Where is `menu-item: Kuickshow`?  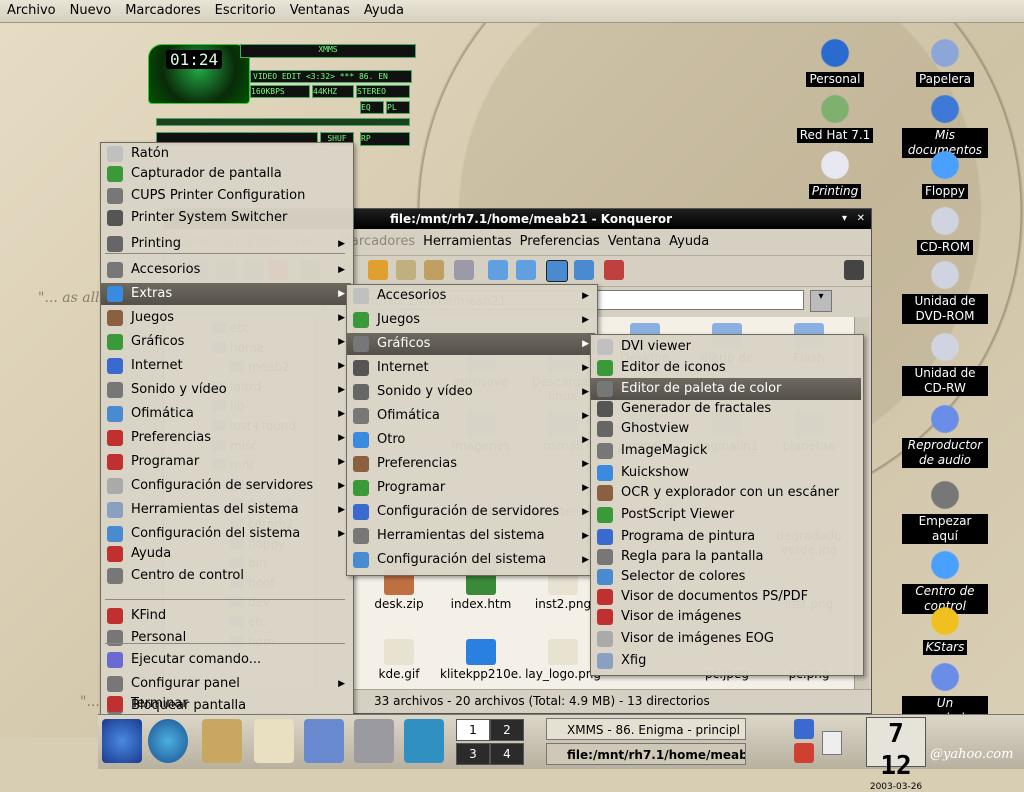 menu-item: Kuickshow is located at coordinates (726, 473).